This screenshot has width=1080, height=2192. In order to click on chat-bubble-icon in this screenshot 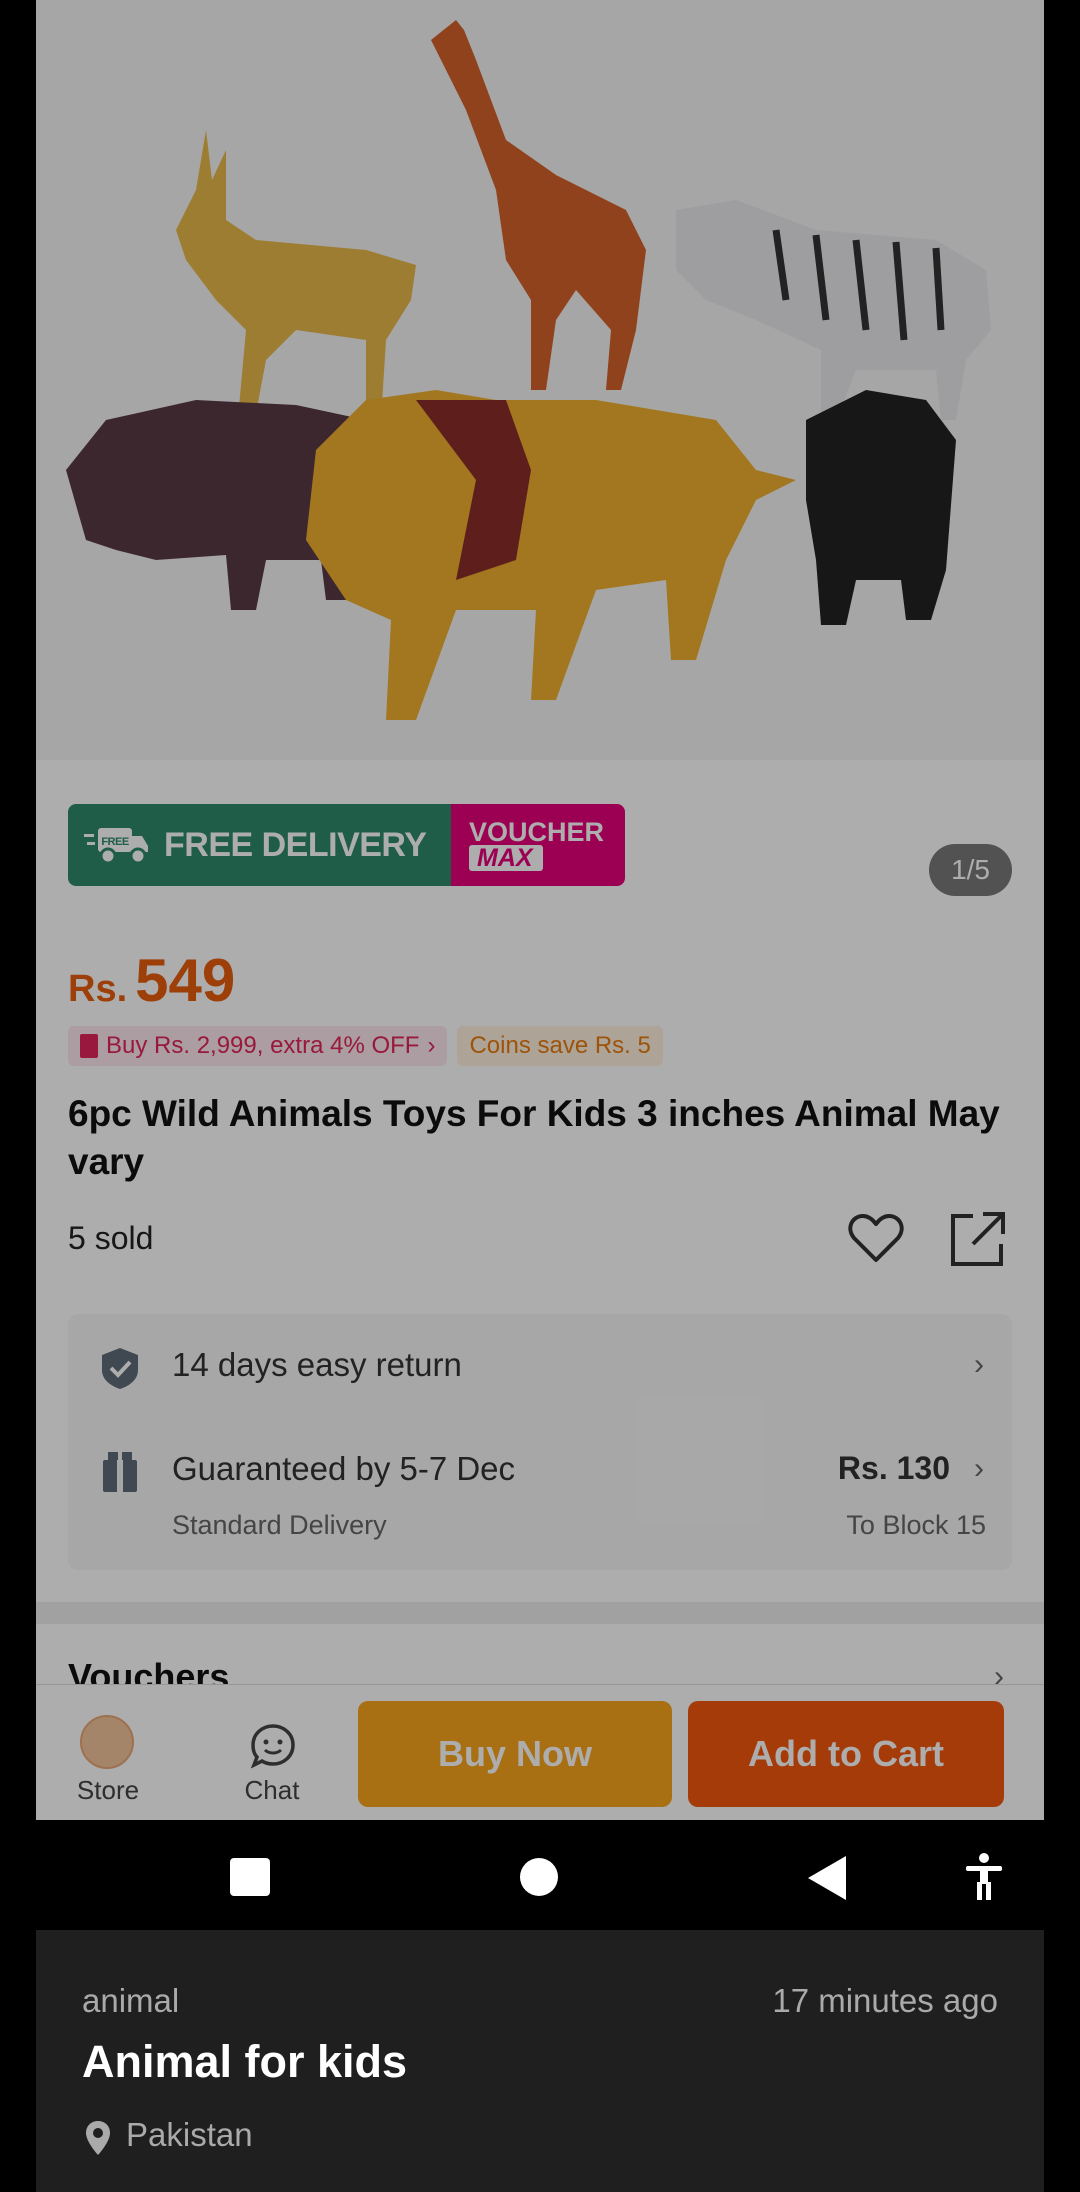, I will do `click(273, 1746)`.